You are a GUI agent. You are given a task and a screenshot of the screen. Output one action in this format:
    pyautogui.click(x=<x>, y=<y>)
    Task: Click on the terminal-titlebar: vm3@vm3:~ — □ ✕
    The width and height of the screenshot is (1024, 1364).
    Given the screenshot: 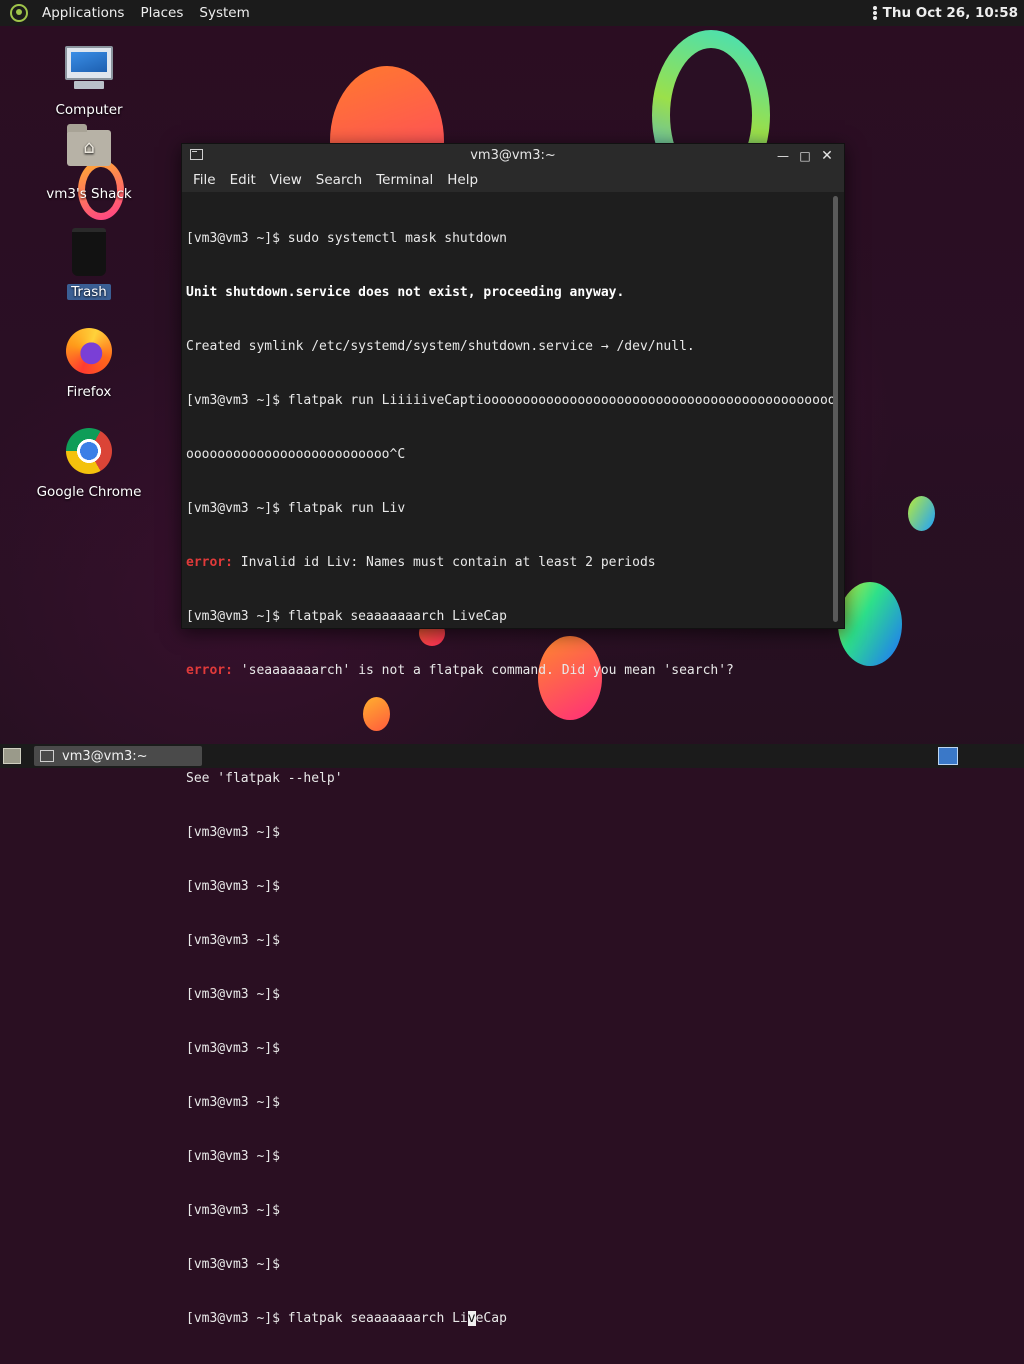 What is the action you would take?
    pyautogui.click(x=513, y=156)
    